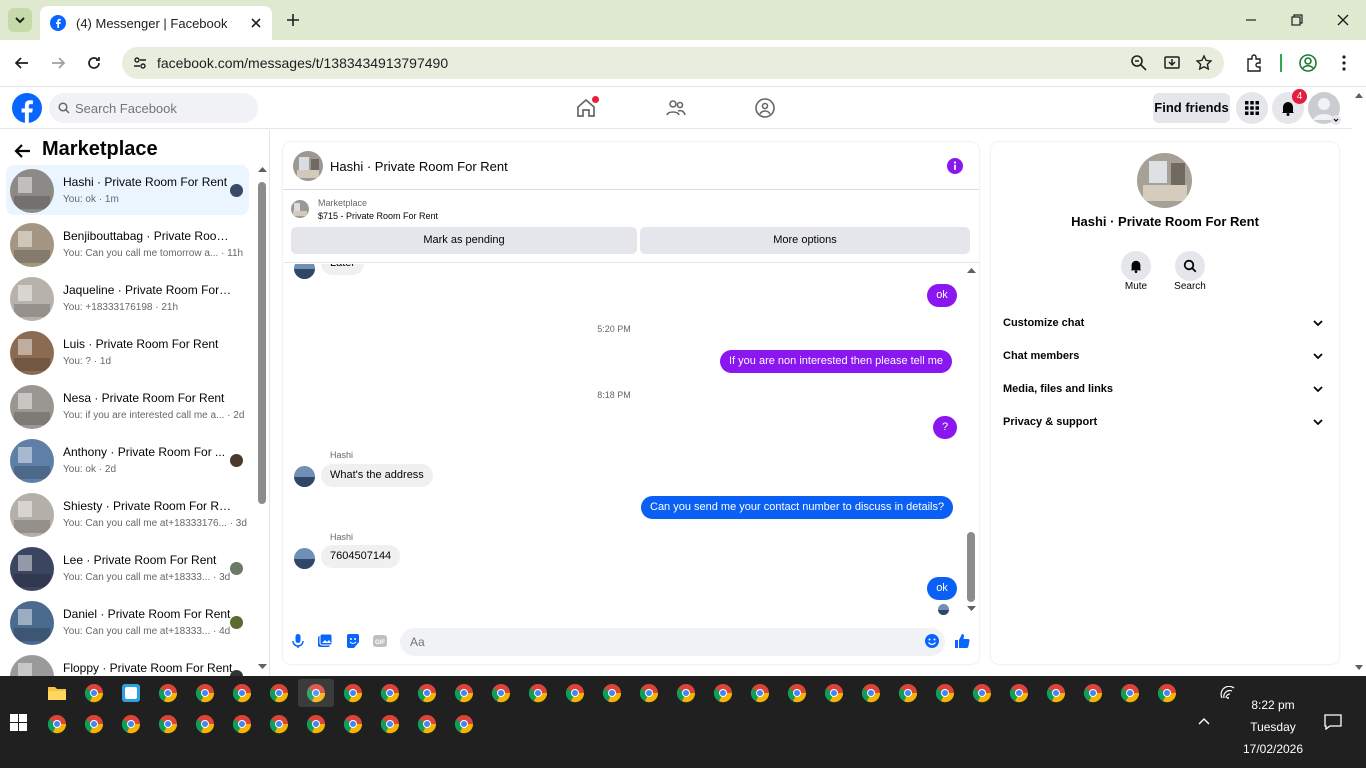 This screenshot has width=1366, height=768. What do you see at coordinates (1344, 63) in the screenshot?
I see `menu-dots-icon` at bounding box center [1344, 63].